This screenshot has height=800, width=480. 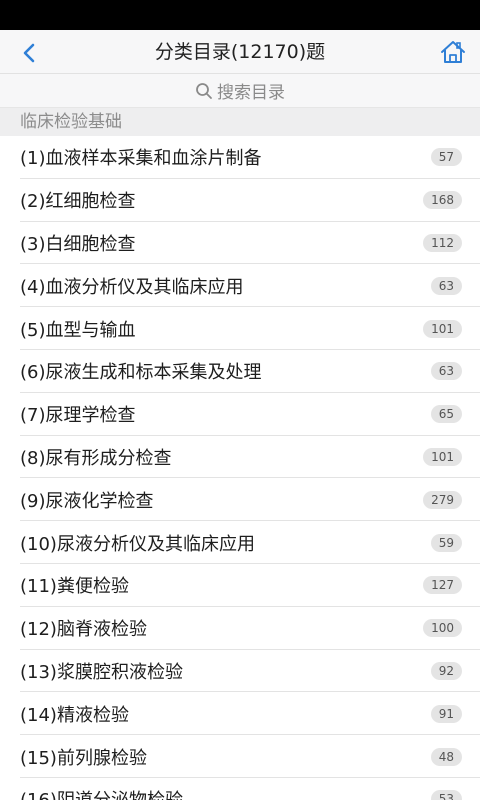 I want to click on list-item: (9)尿液化学检查 279, so click(x=240, y=499).